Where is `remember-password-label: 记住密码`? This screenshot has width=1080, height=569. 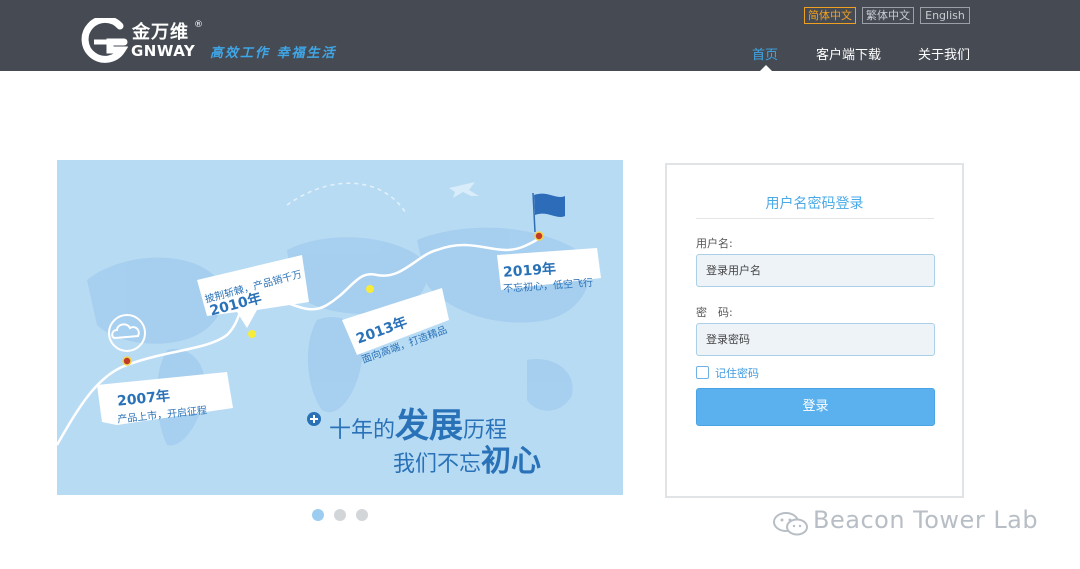 remember-password-label: 记住密码 is located at coordinates (737, 373).